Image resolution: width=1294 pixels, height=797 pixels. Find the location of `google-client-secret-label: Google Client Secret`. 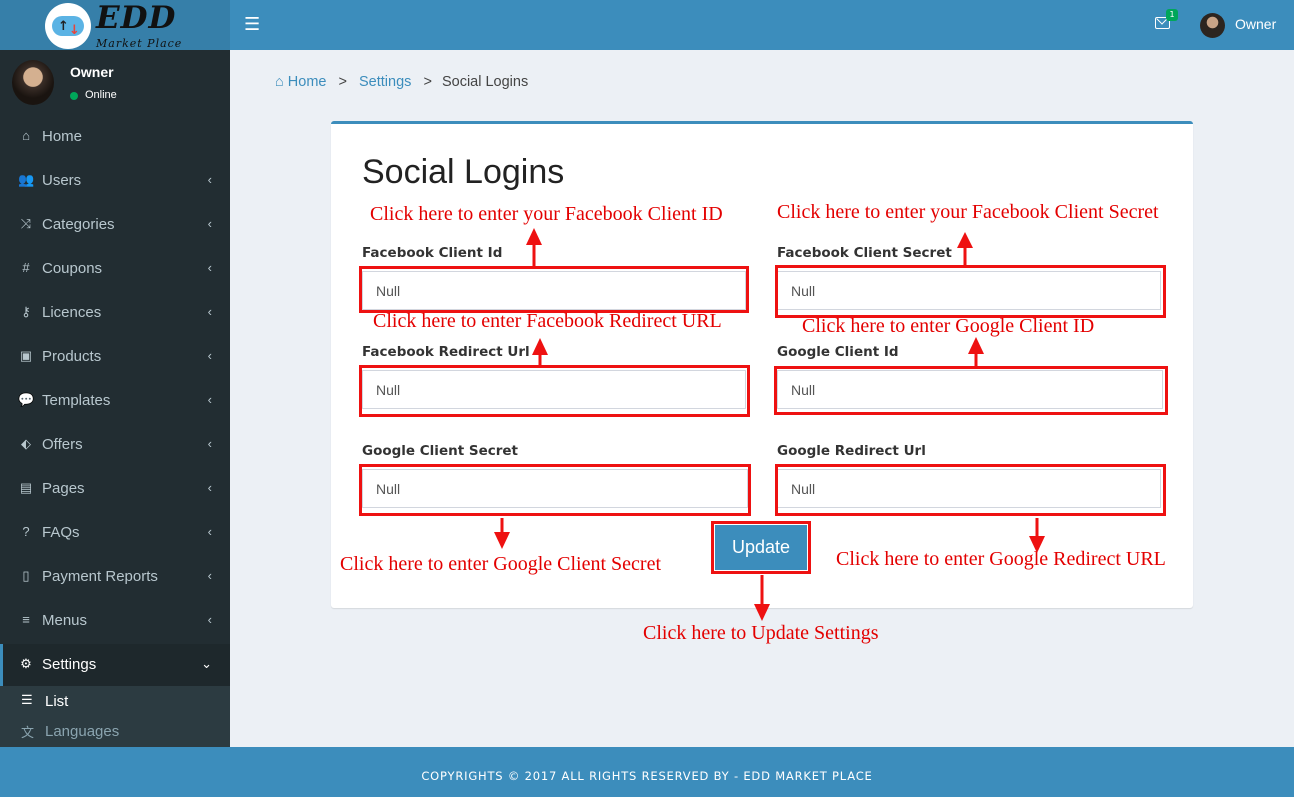

google-client-secret-label: Google Client Secret is located at coordinates (440, 451).